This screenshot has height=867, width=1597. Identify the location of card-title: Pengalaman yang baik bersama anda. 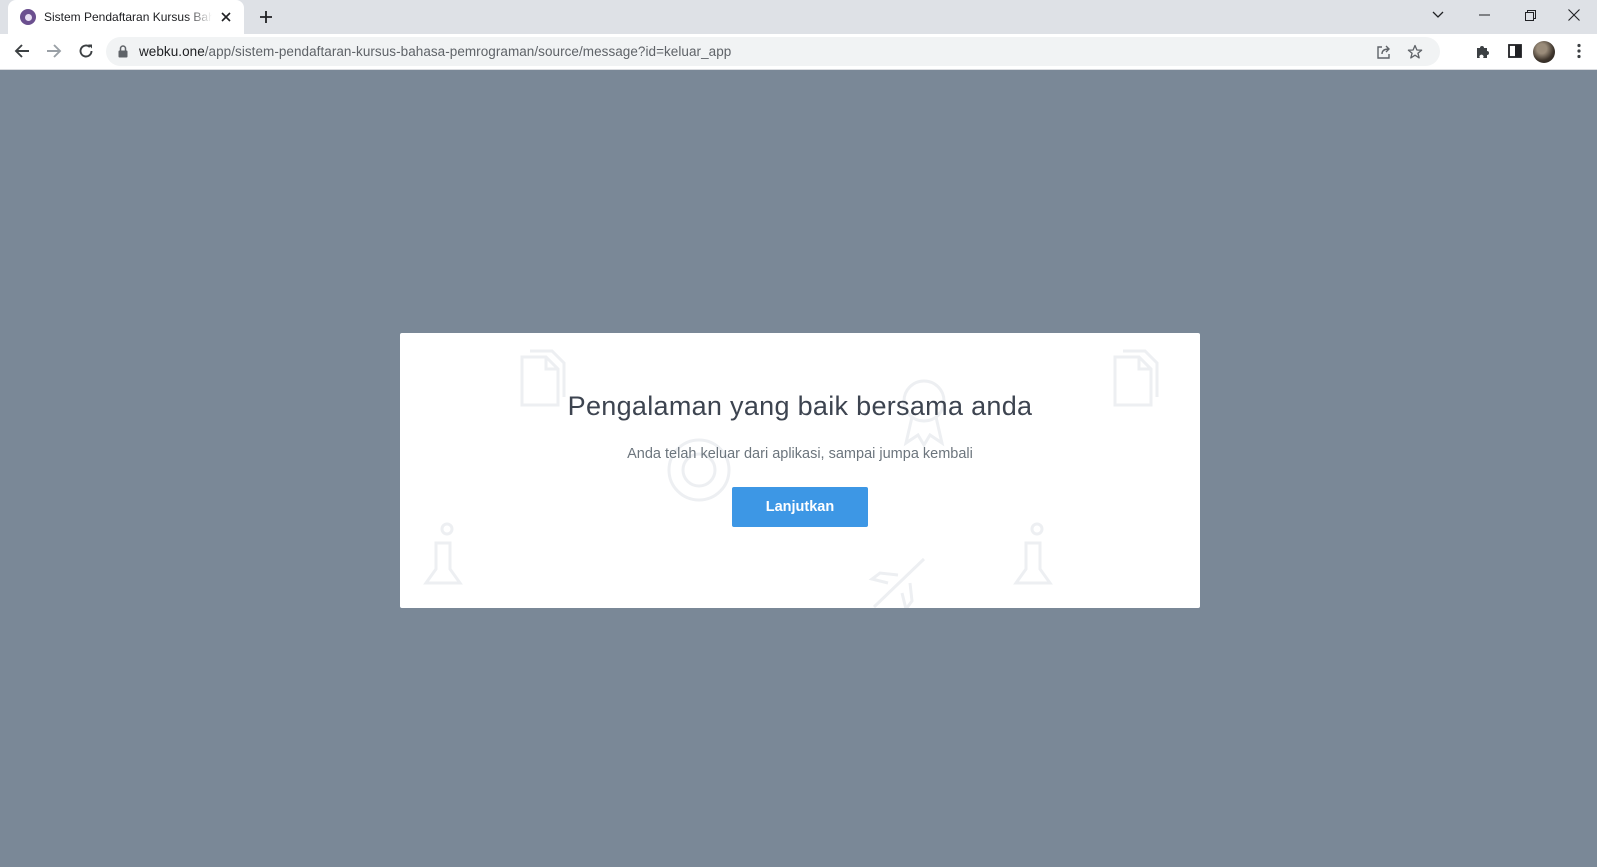
(800, 406).